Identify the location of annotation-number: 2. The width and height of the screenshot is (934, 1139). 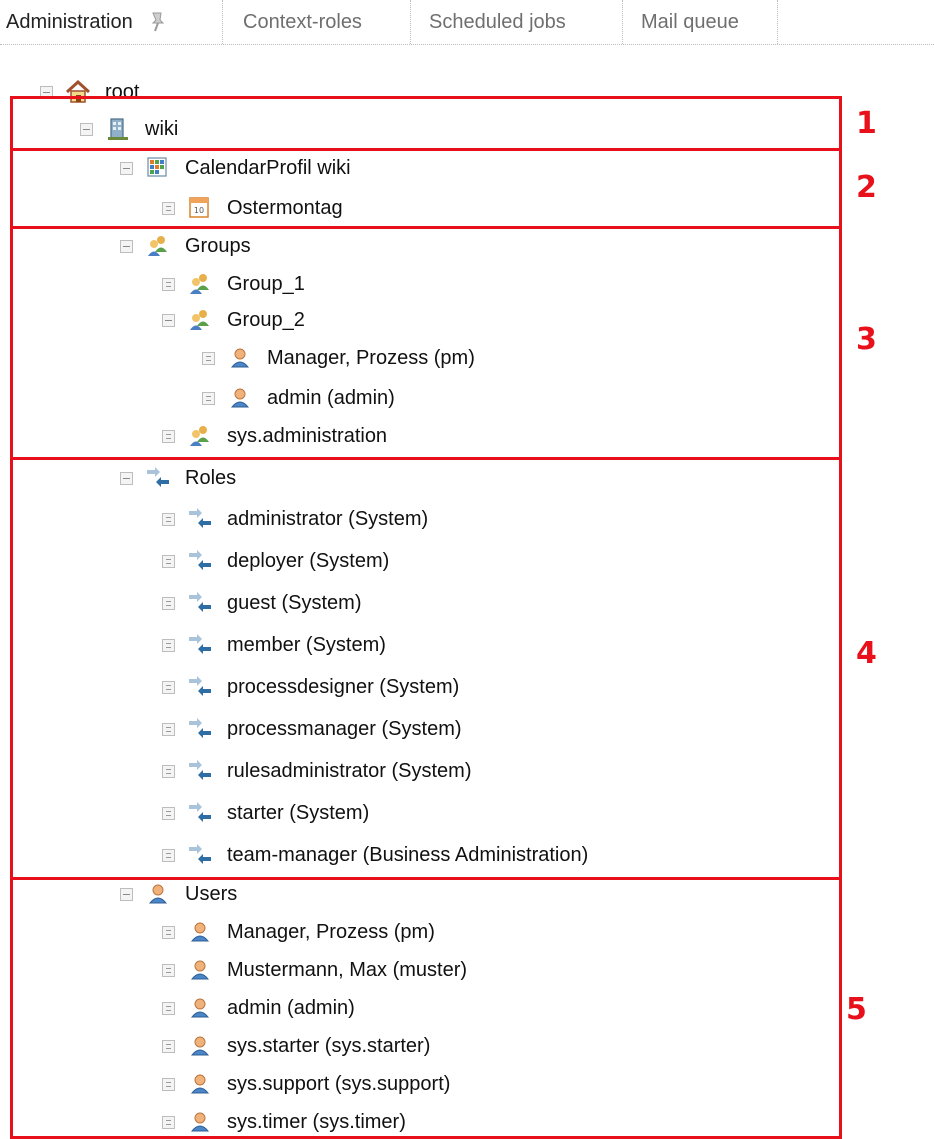
(866, 187).